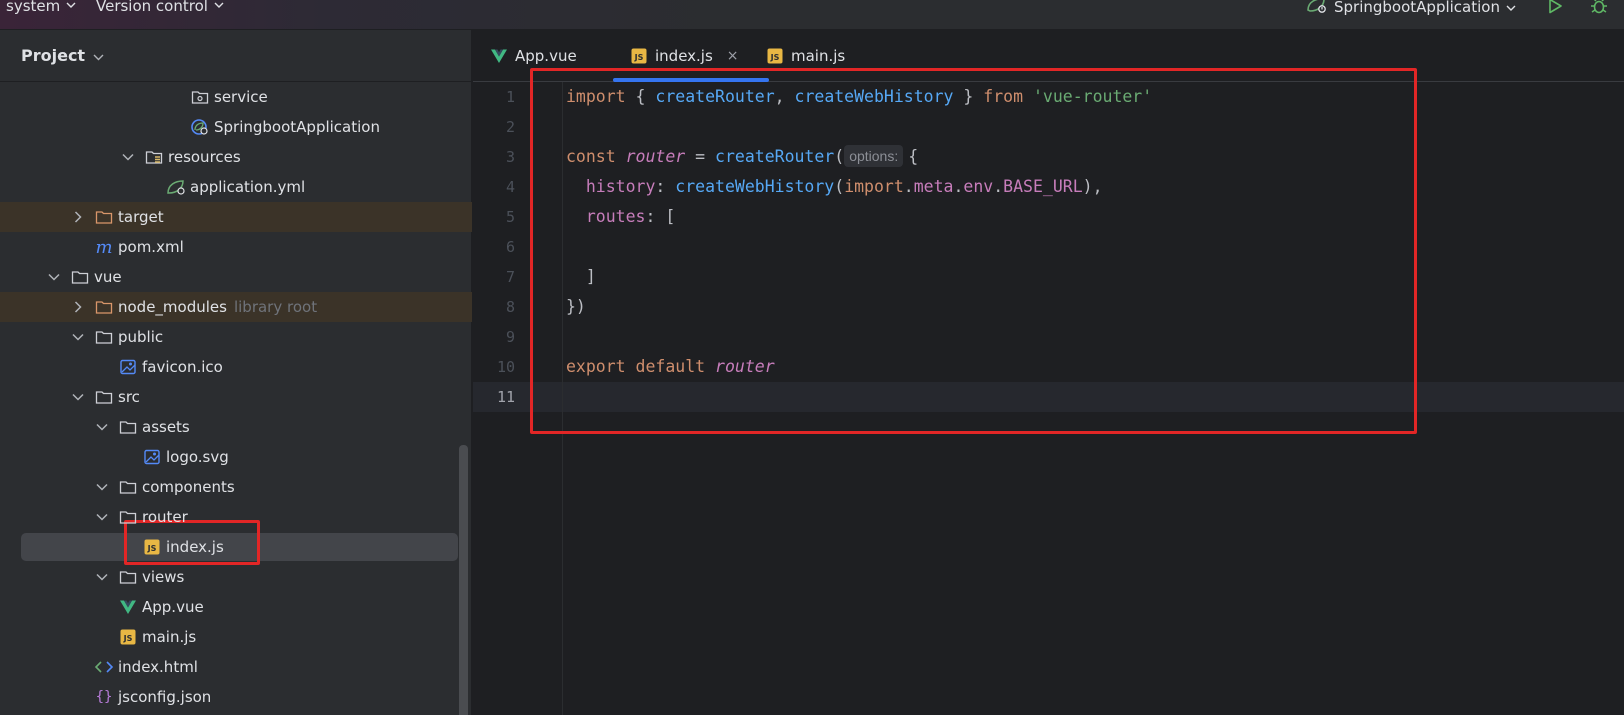  What do you see at coordinates (160, 8) in the screenshot?
I see `version-control-menu: Version control` at bounding box center [160, 8].